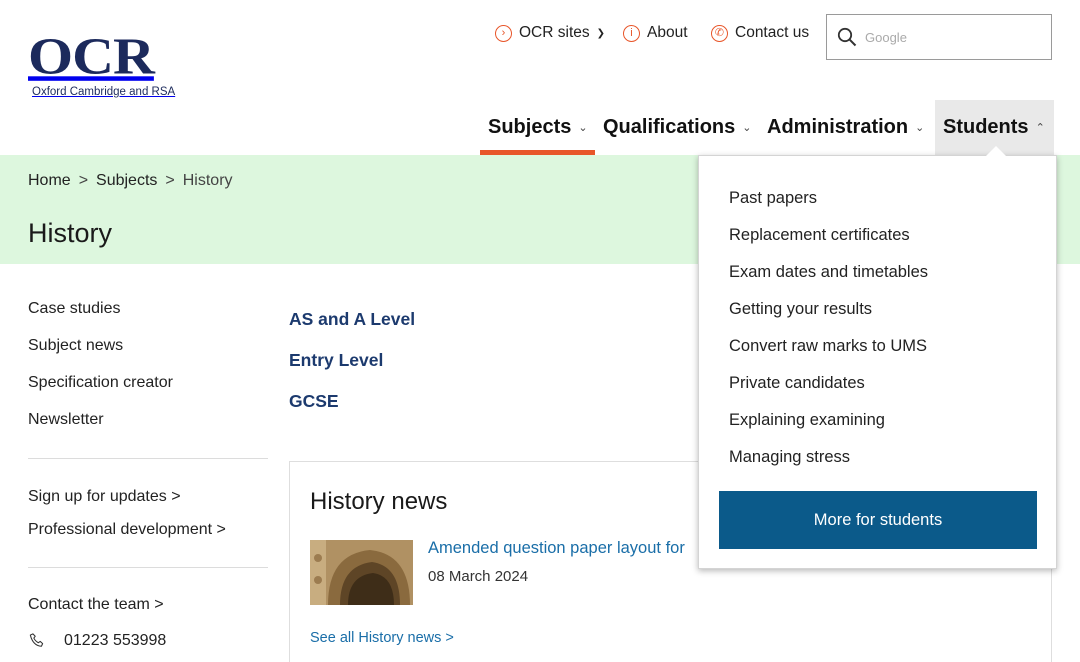 This screenshot has height=662, width=1080. Describe the element at coordinates (986, 127) in the screenshot. I see `nav-students-label: Students` at that location.